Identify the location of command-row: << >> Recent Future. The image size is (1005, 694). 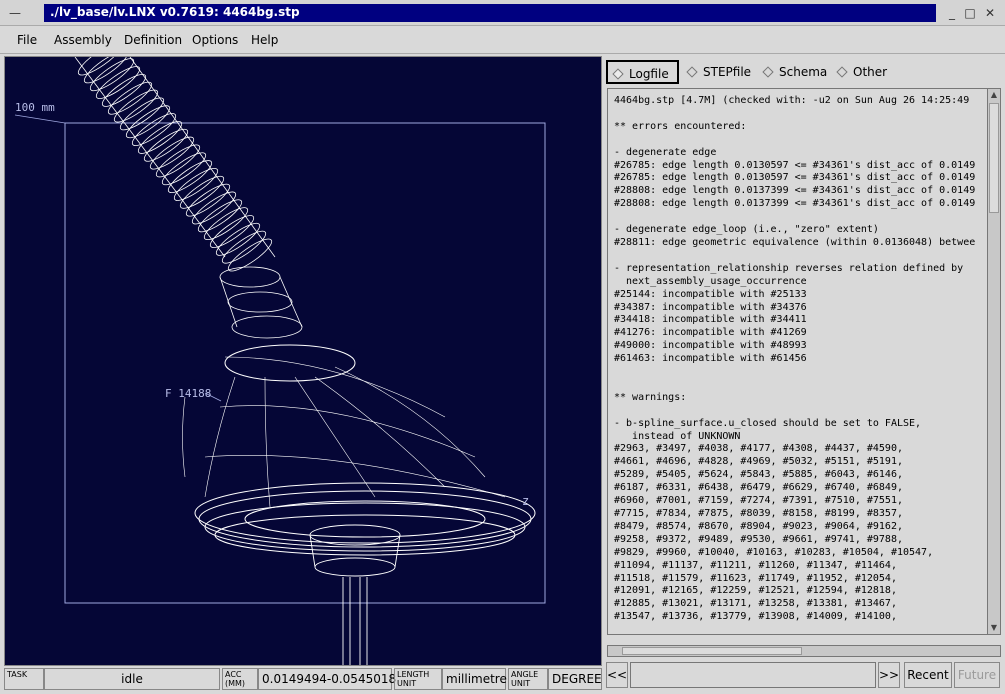
(804, 675).